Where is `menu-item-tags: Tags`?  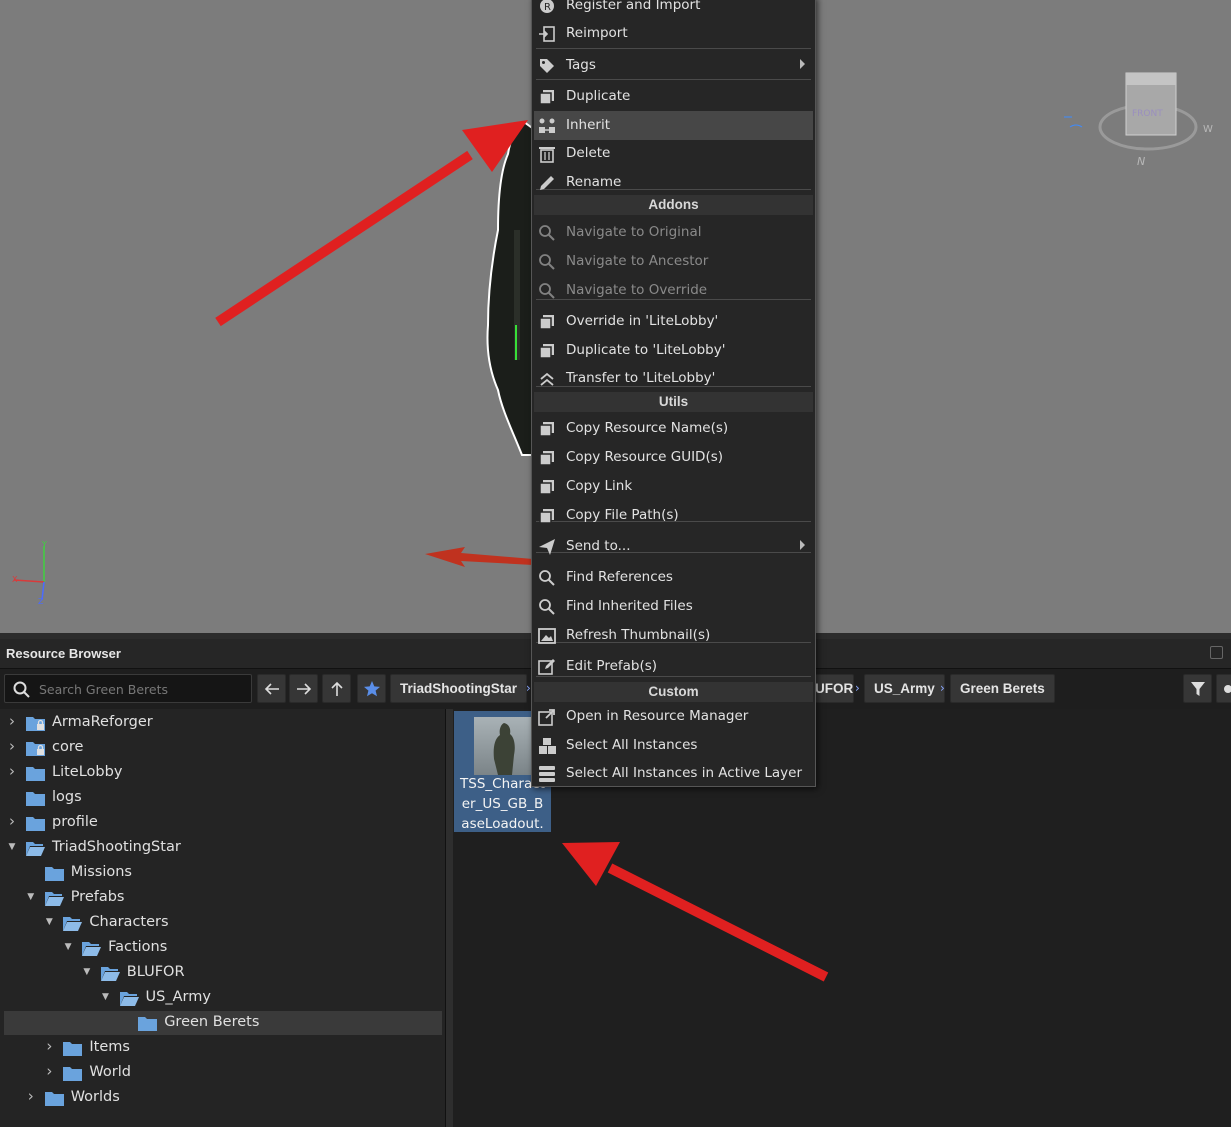 menu-item-tags: Tags is located at coordinates (673, 65).